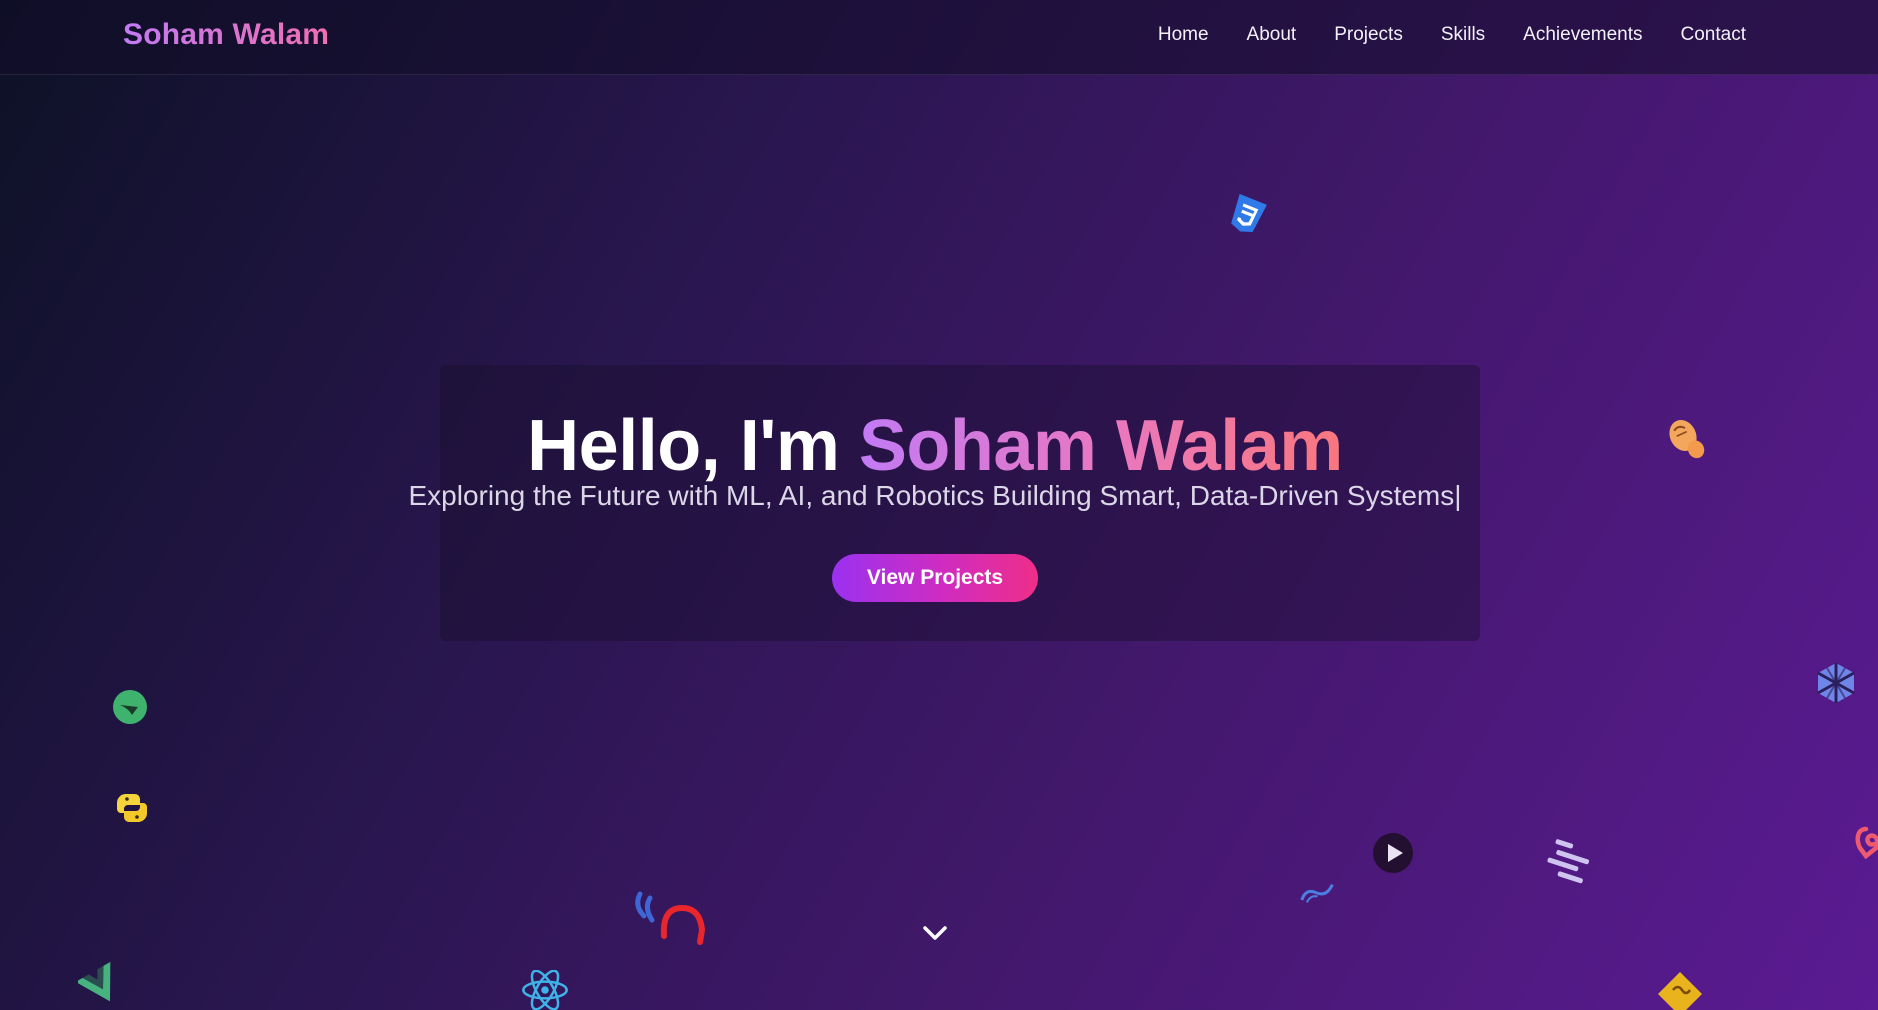  What do you see at coordinates (545, 990) in the screenshot?
I see `react-icon` at bounding box center [545, 990].